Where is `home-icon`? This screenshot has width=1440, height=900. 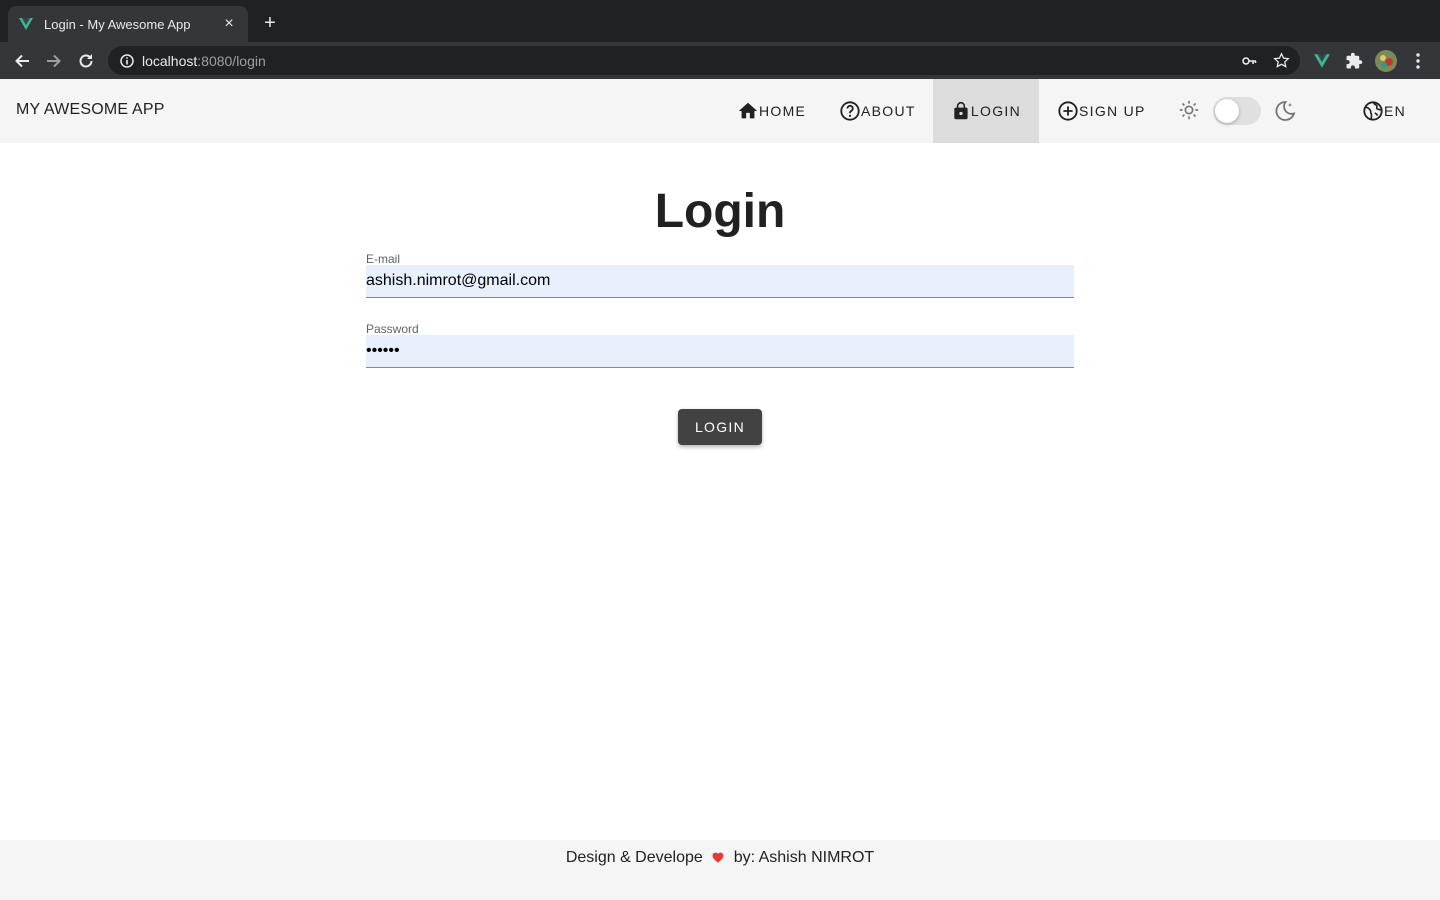
home-icon is located at coordinates (748, 110).